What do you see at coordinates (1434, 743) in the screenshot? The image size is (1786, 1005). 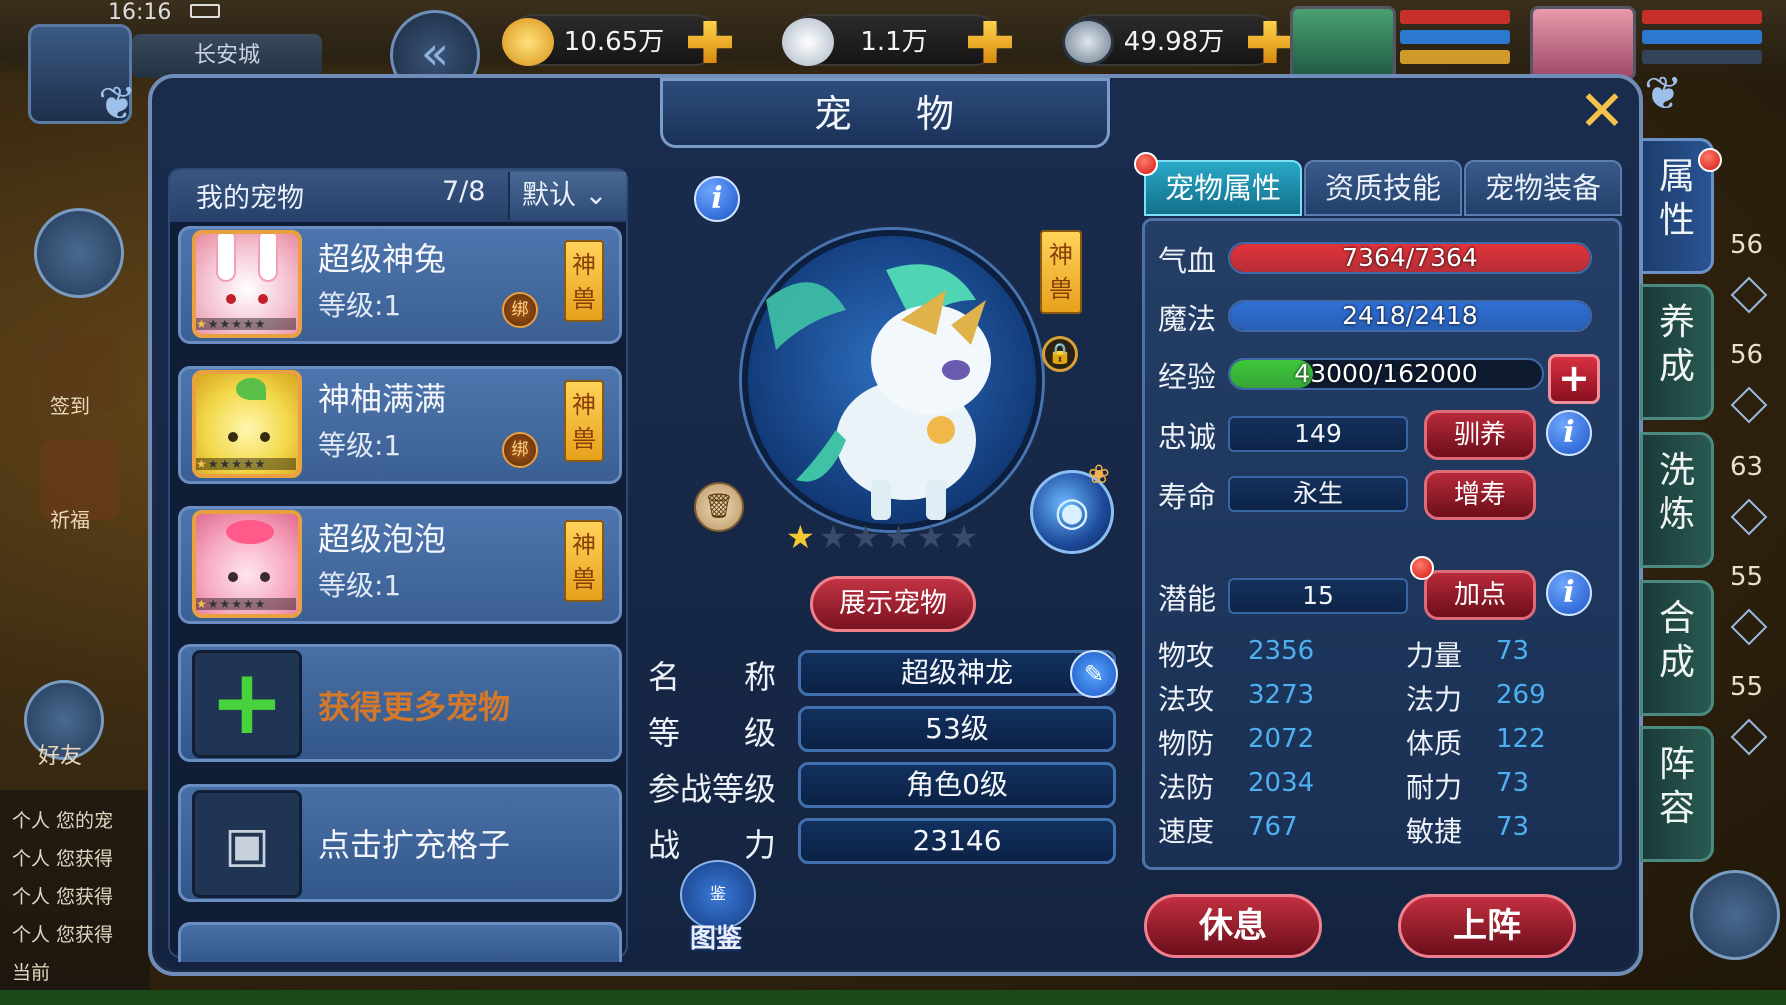 I see `stat-label: 体质` at bounding box center [1434, 743].